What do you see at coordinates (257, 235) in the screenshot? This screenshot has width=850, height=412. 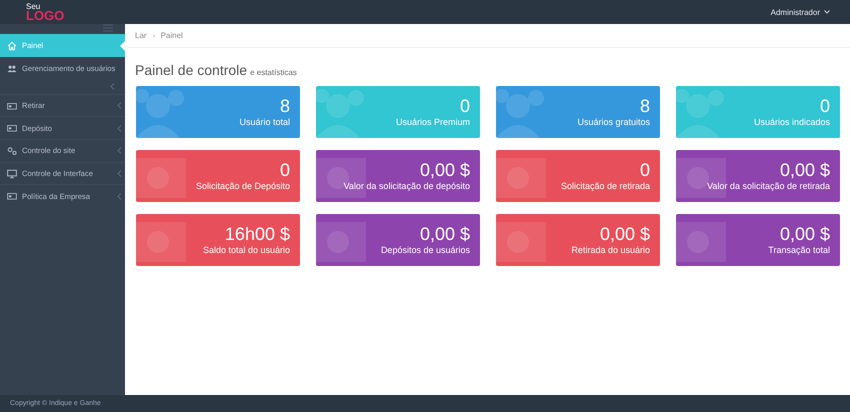 I see `stat-value: 16h00 $` at bounding box center [257, 235].